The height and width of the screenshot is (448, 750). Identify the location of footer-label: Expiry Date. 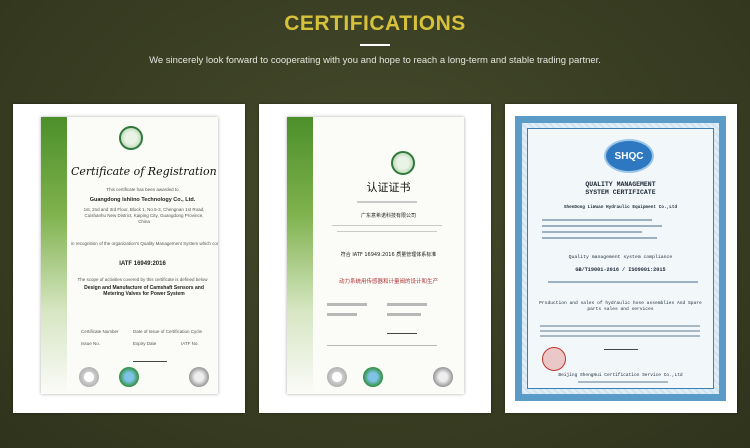
(145, 343).